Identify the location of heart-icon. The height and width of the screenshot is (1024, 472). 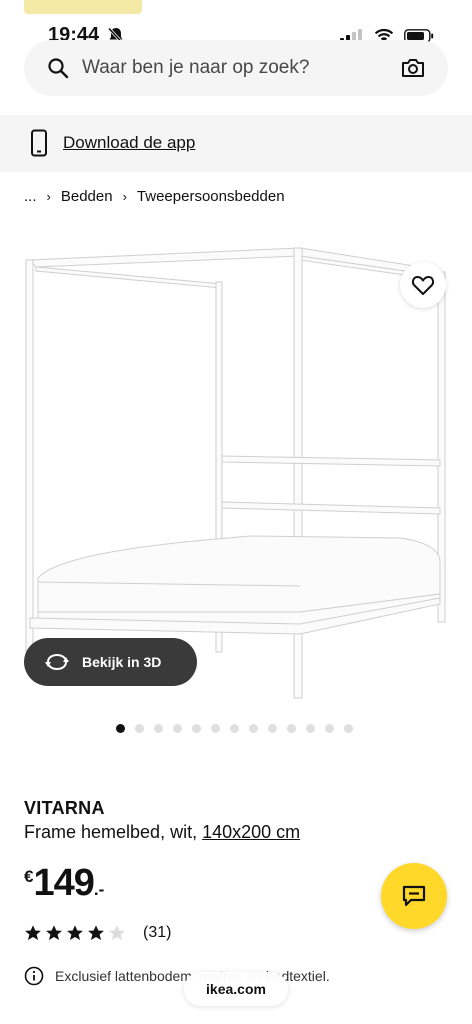
(423, 285).